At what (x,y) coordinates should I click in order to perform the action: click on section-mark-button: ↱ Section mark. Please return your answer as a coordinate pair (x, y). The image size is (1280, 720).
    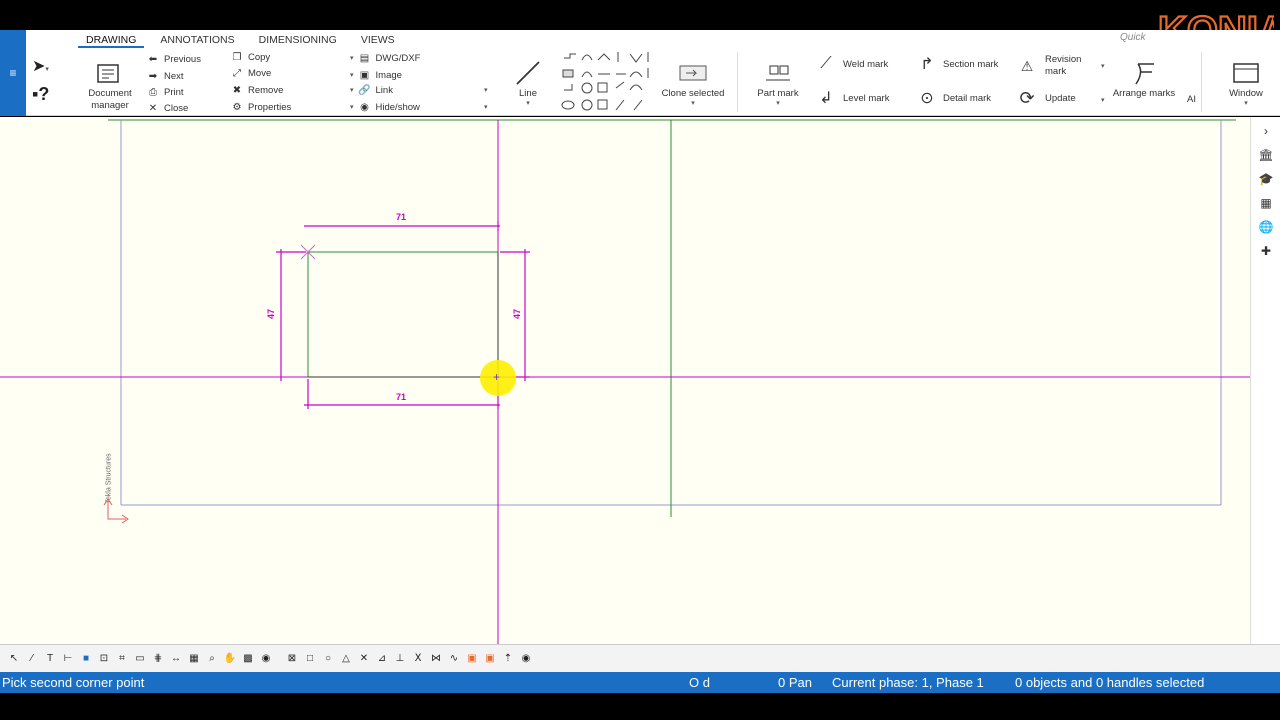
    Looking at the image, I should click on (957, 64).